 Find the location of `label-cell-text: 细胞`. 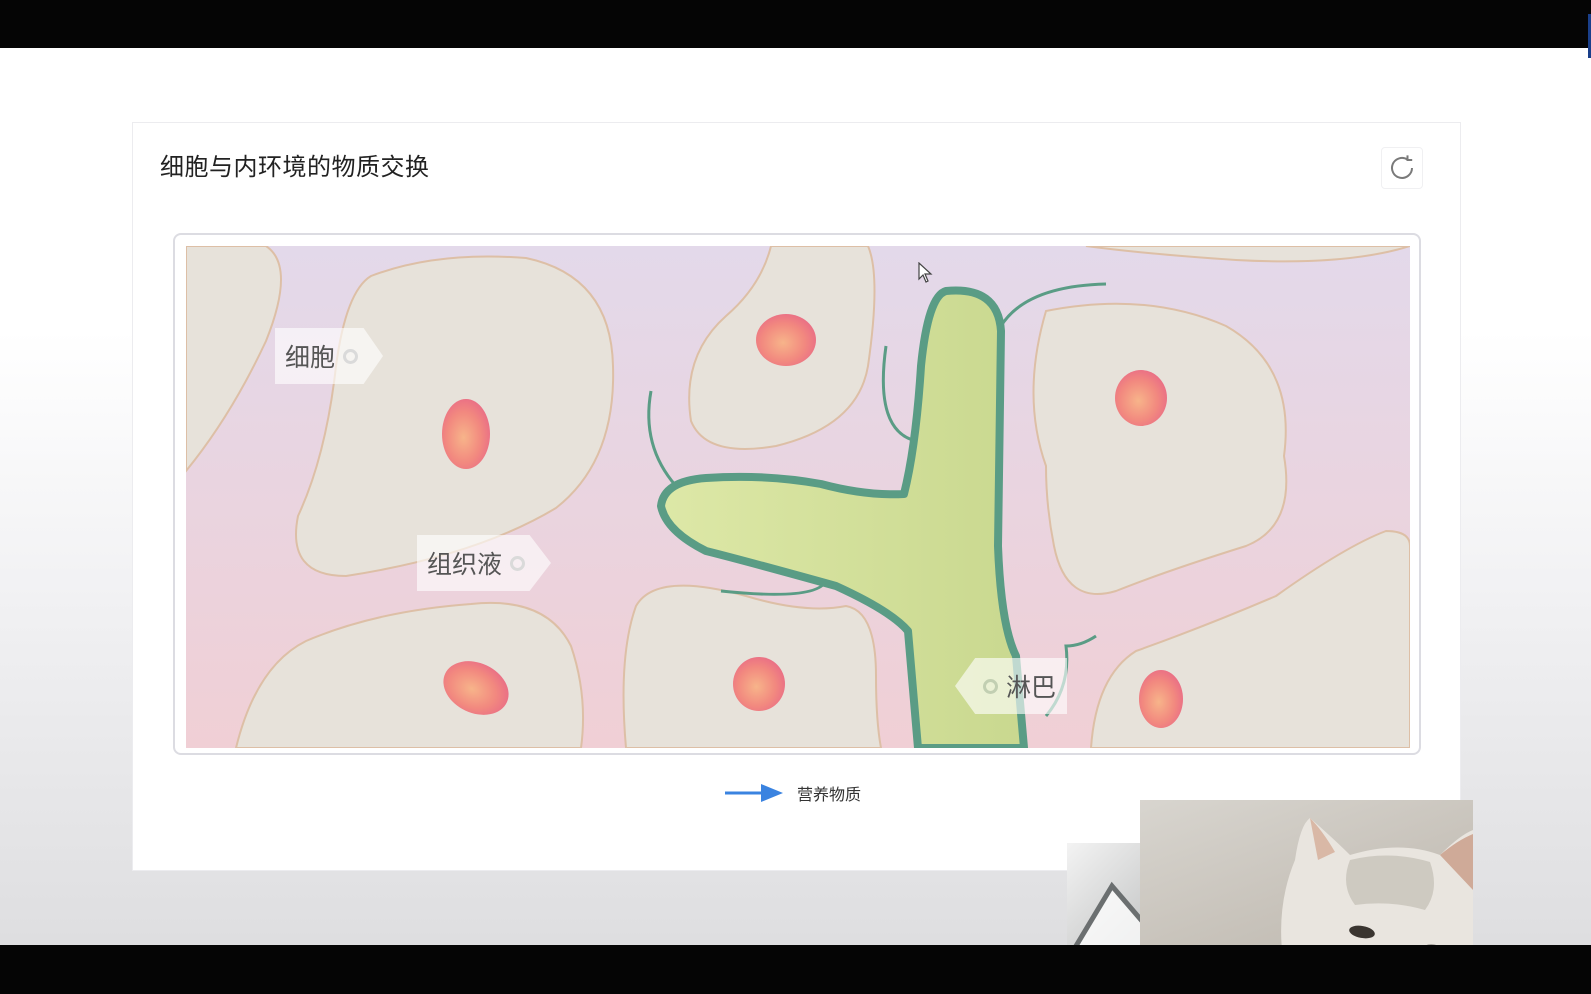

label-cell-text: 细胞 is located at coordinates (310, 357).